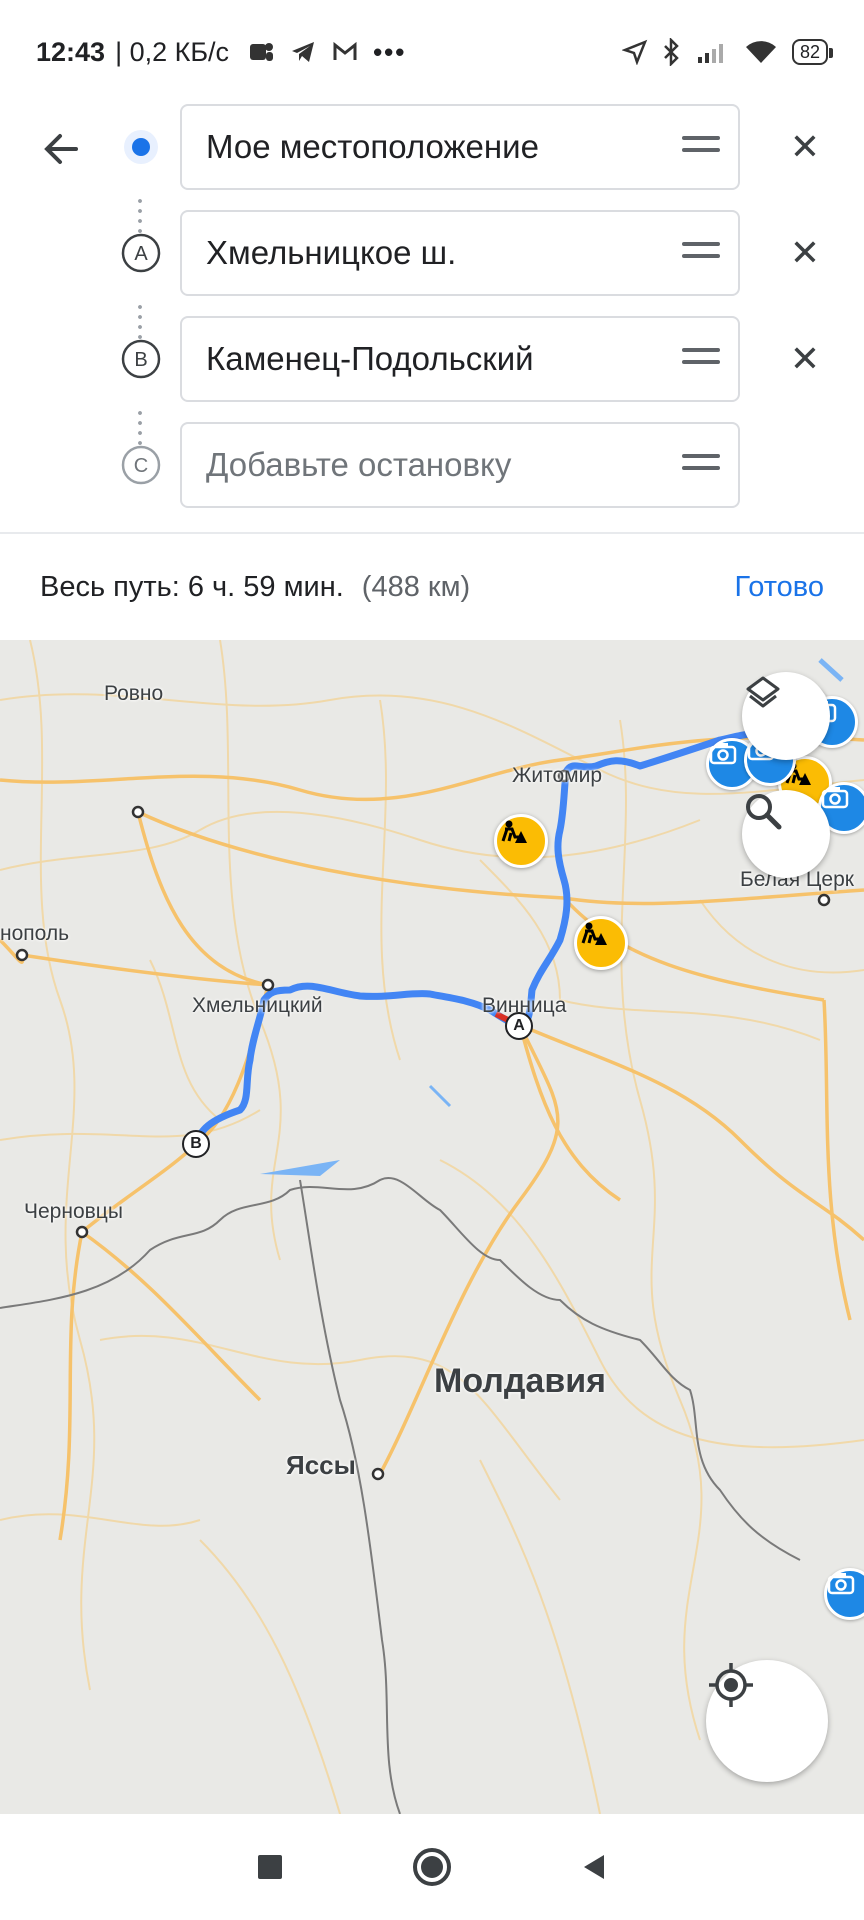 The image size is (864, 1920). I want to click on add-stop-placeholder: Добавьте остановку, so click(359, 464).